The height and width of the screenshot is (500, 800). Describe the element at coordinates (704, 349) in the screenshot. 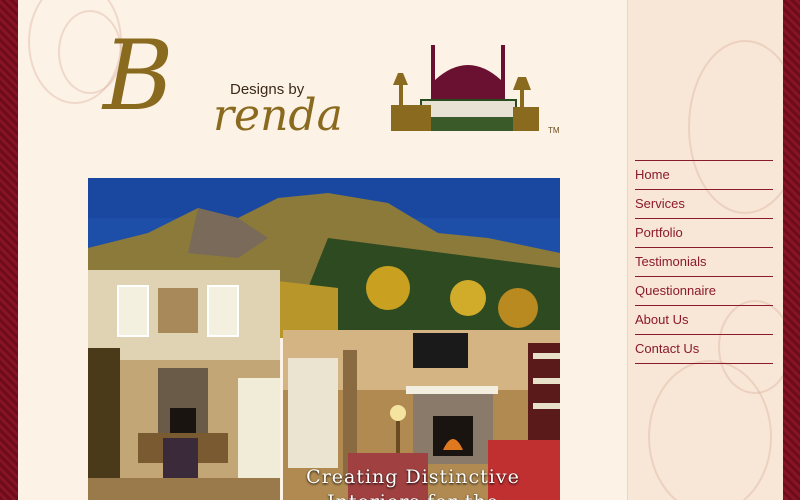

I see `nav-contact-us: Contact Us` at that location.